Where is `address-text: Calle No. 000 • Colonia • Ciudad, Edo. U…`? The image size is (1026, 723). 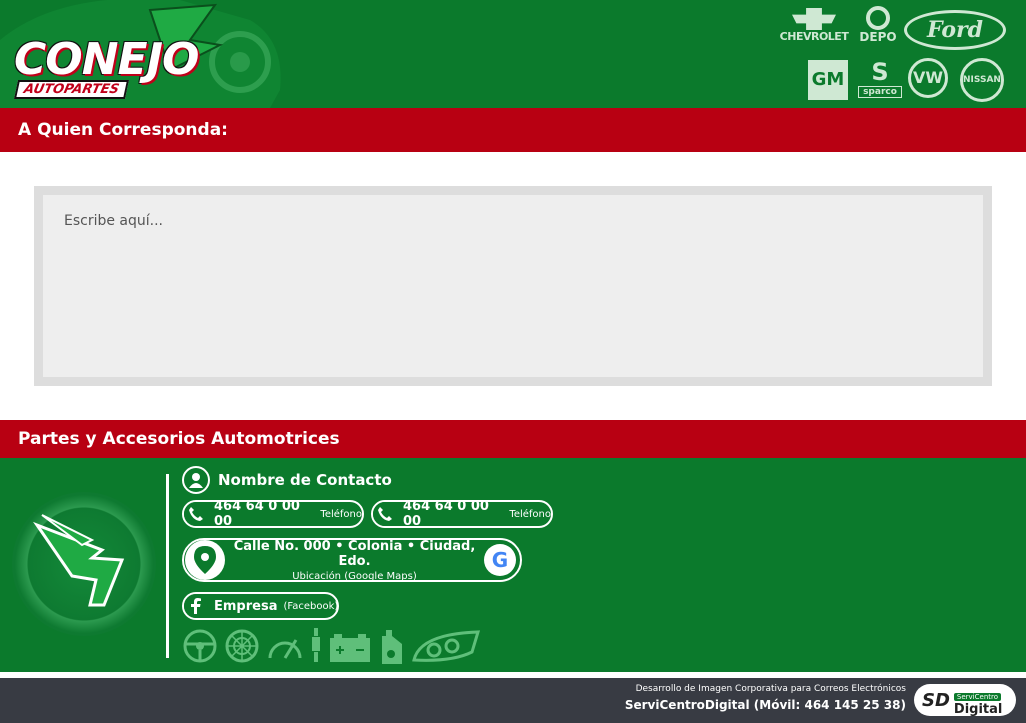 address-text: Calle No. 000 • Colonia • Ciudad, Edo. U… is located at coordinates (354, 560).